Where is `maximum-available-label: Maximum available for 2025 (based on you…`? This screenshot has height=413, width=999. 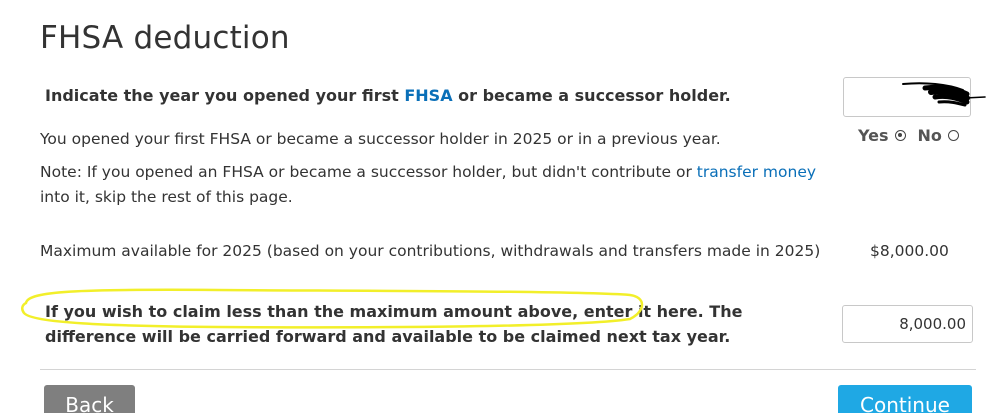
maximum-available-label: Maximum available for 2025 (based on you… is located at coordinates (430, 251).